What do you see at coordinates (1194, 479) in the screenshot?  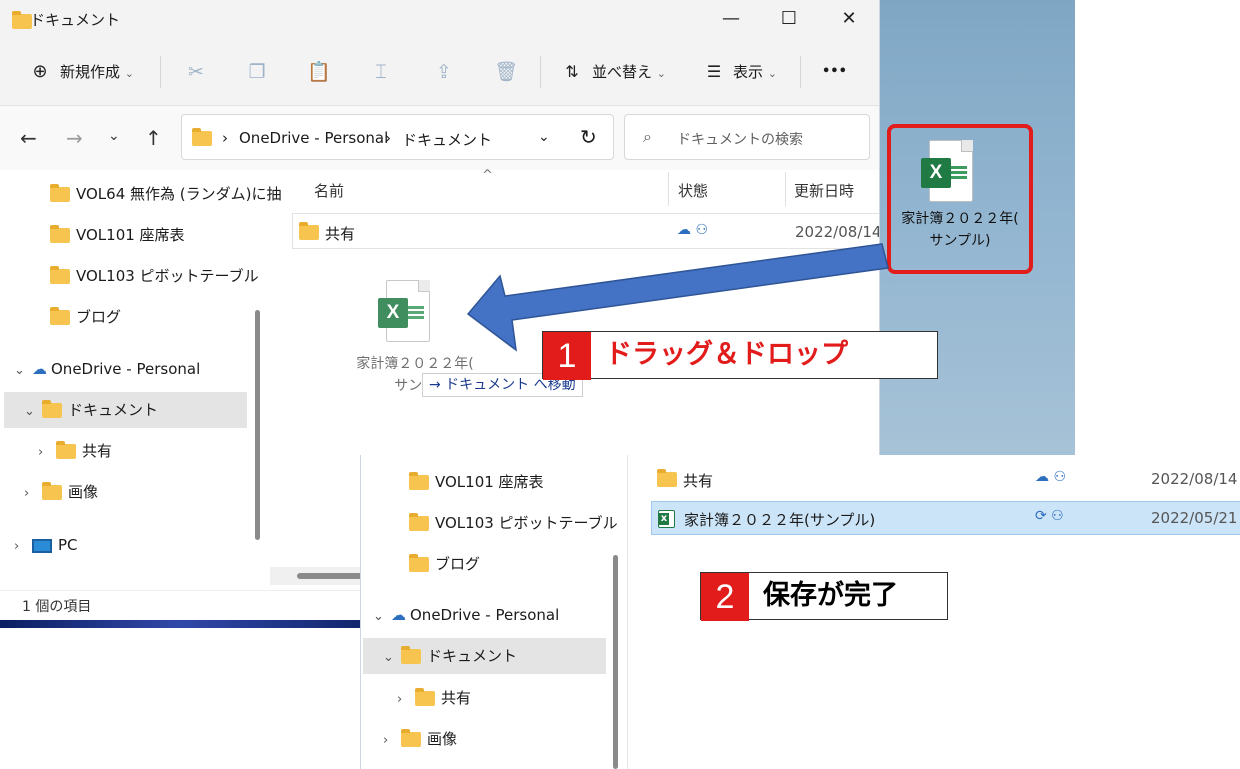 I see `file-date: 2022/08/14` at bounding box center [1194, 479].